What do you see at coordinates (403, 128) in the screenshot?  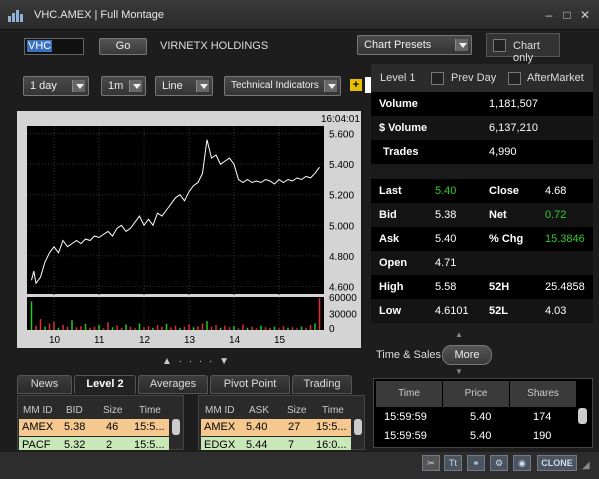 I see `dollar-volume-label: $ Volume` at bounding box center [403, 128].